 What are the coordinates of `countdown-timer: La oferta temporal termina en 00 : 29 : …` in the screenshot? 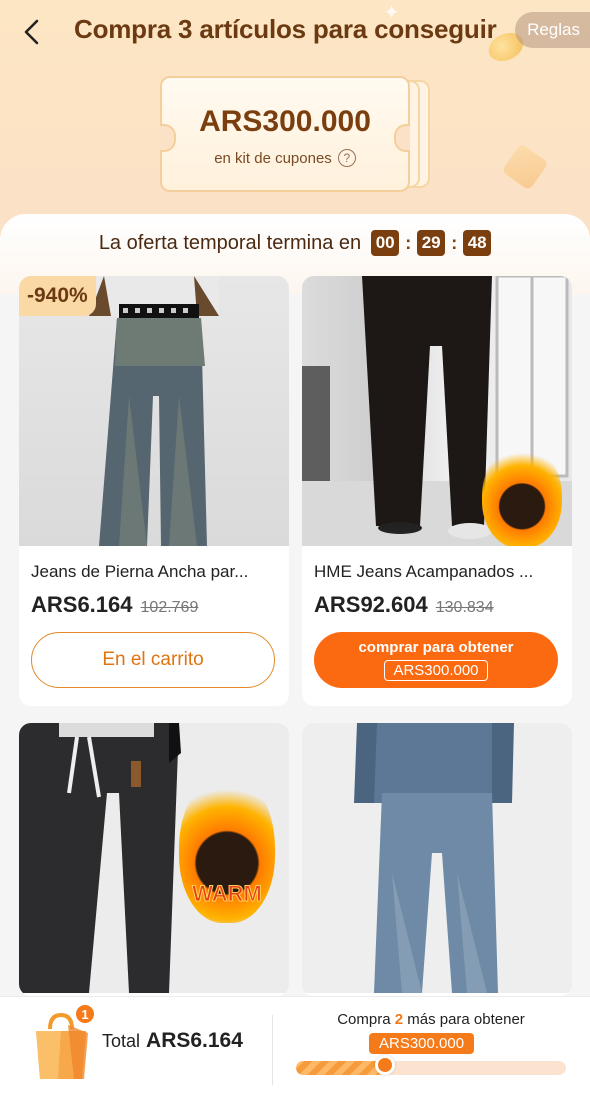 It's located at (295, 243).